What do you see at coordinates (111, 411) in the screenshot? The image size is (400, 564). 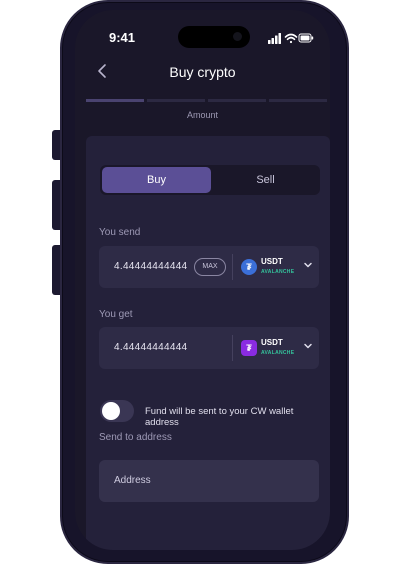 I see `toggle-knob` at bounding box center [111, 411].